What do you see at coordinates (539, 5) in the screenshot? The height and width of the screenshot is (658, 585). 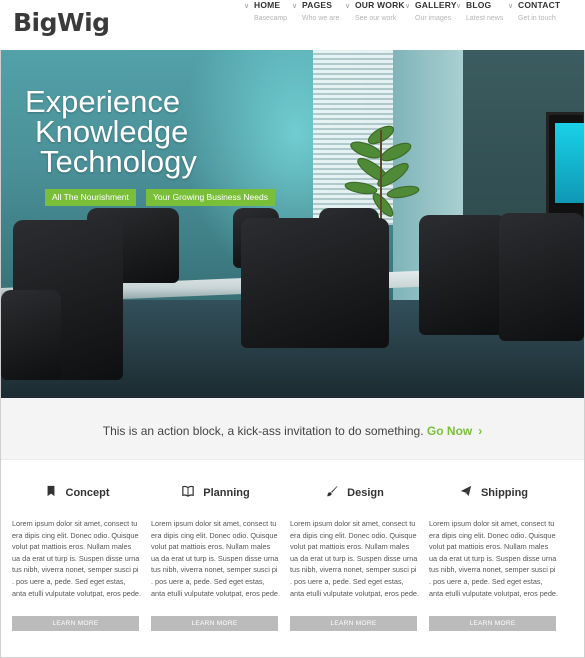 I see `nav-label: CONTACT` at bounding box center [539, 5].